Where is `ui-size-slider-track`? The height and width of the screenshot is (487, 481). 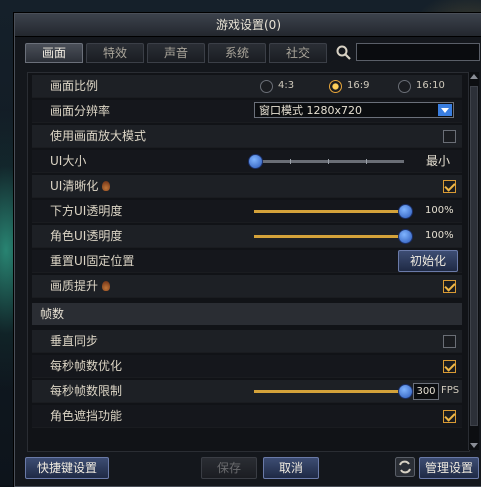
ui-size-slider-track is located at coordinates (329, 161).